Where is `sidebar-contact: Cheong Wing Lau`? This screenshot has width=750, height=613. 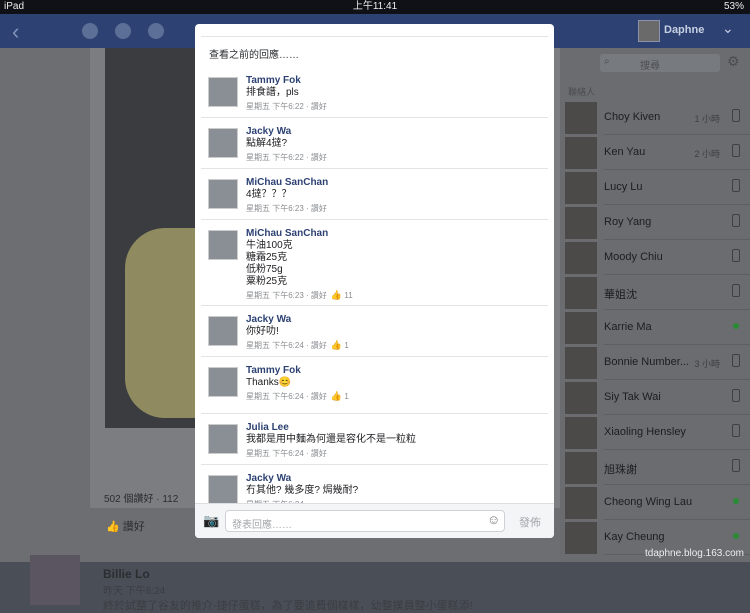
sidebar-contact: Cheong Wing Lau is located at coordinates (657, 502).